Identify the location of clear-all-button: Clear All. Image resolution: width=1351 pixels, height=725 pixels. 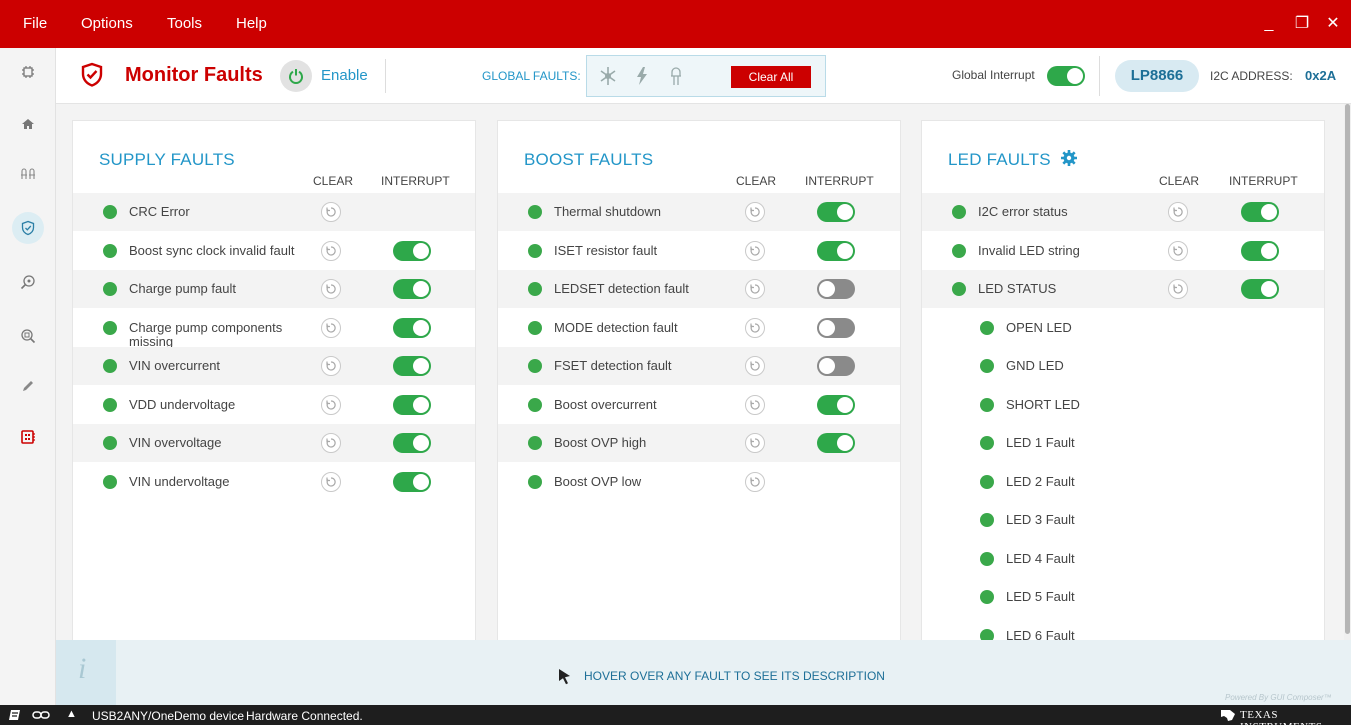
(771, 77).